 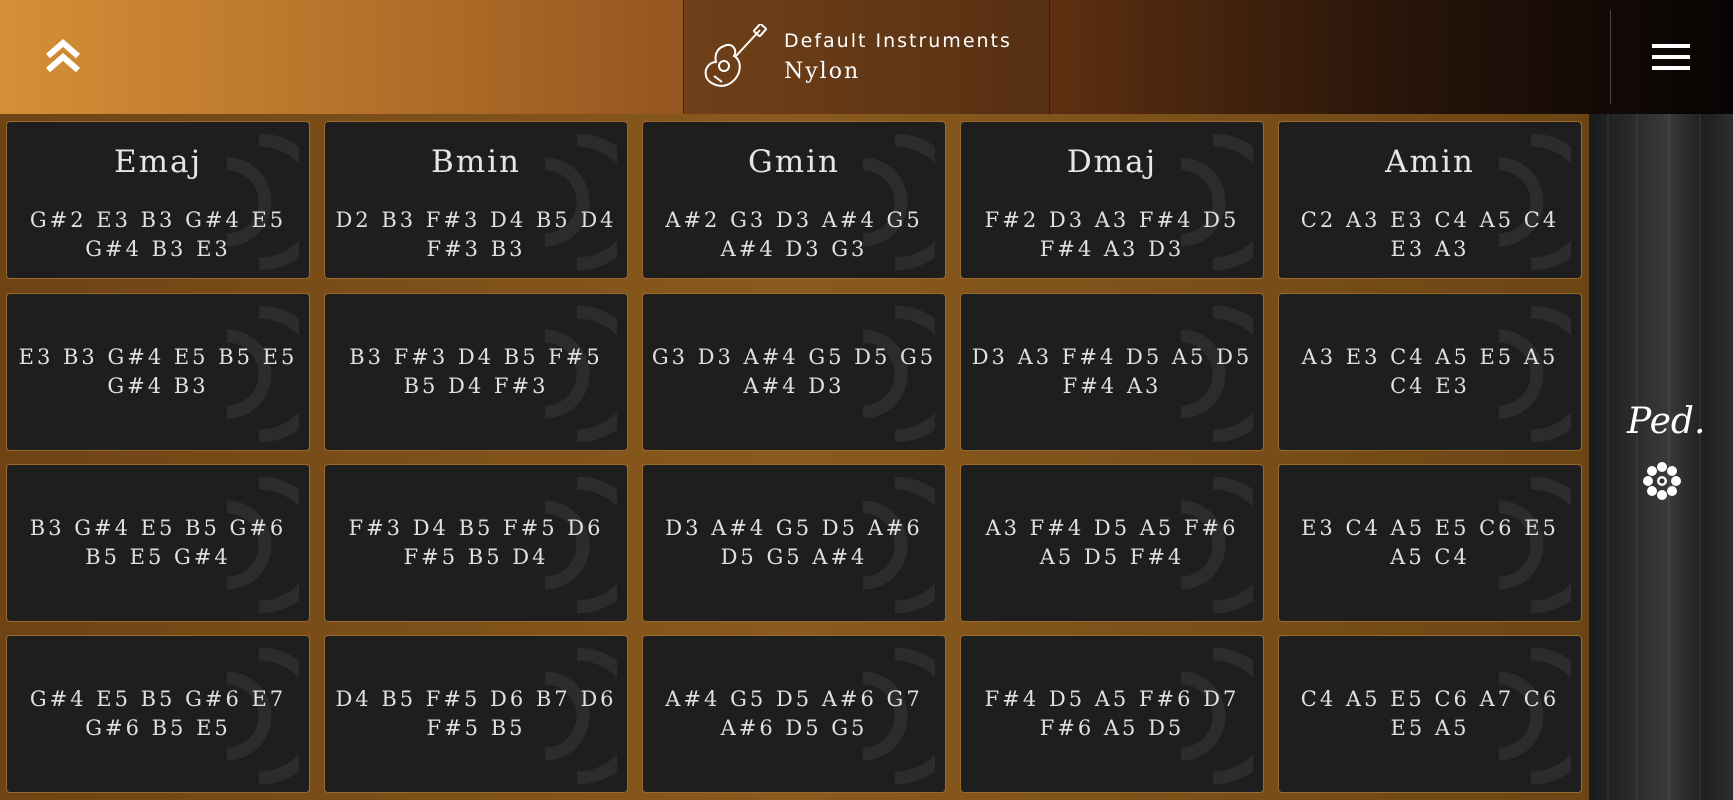 What do you see at coordinates (1662, 481) in the screenshot?
I see `pedal-release-flower-icon` at bounding box center [1662, 481].